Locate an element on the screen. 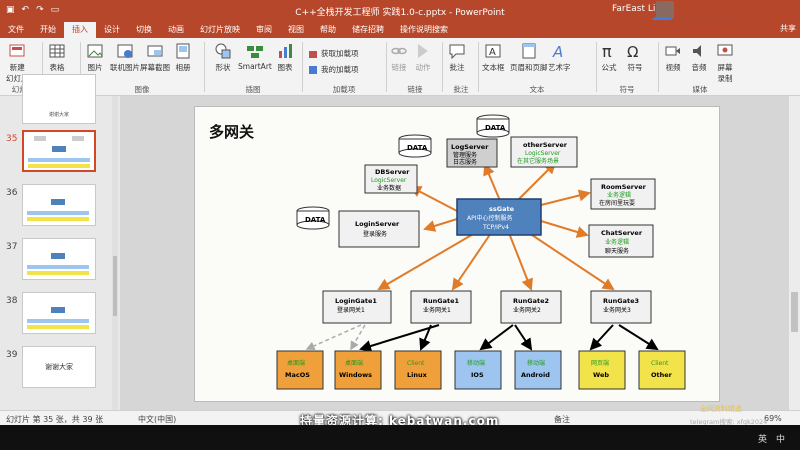  undo-icon: ↶ is located at coordinates (26, 10).